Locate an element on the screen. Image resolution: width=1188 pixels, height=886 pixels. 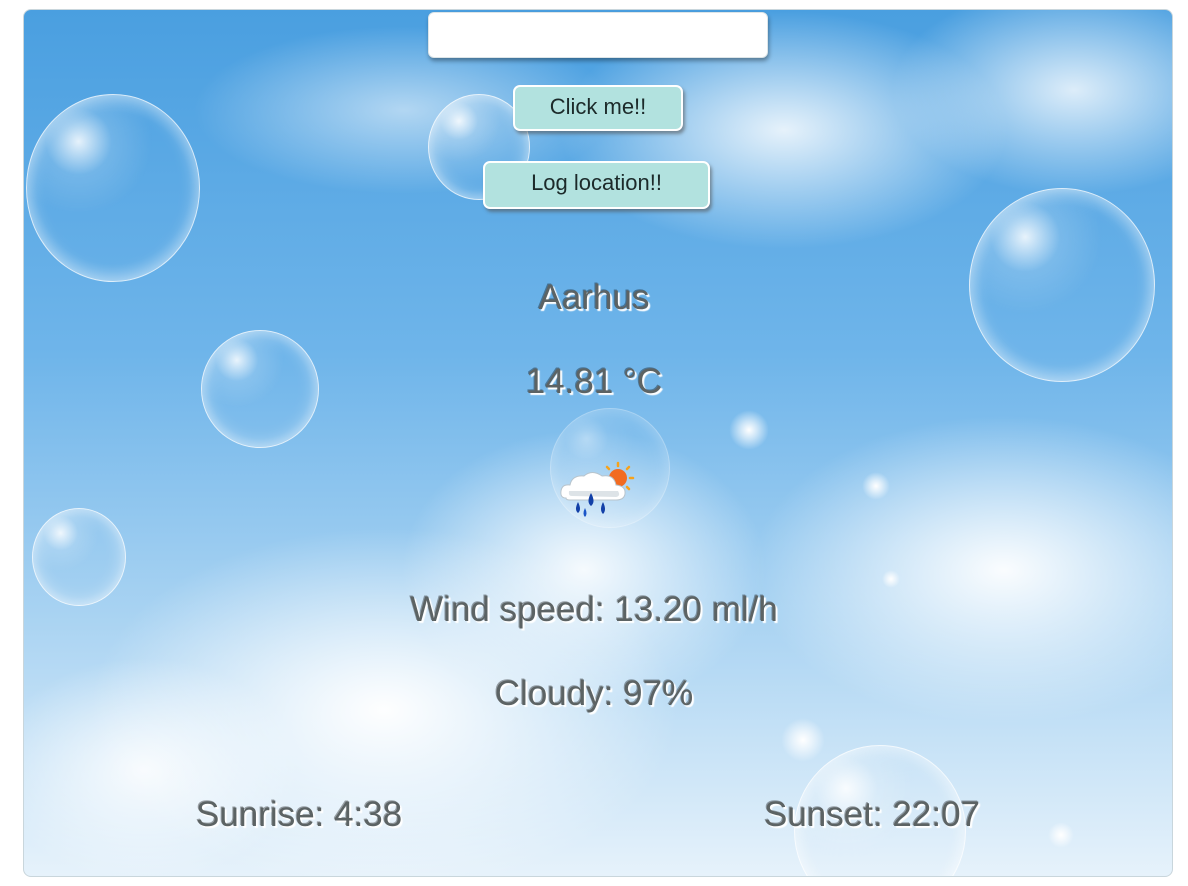
rain-cloud-sun-icon is located at coordinates (597, 489).